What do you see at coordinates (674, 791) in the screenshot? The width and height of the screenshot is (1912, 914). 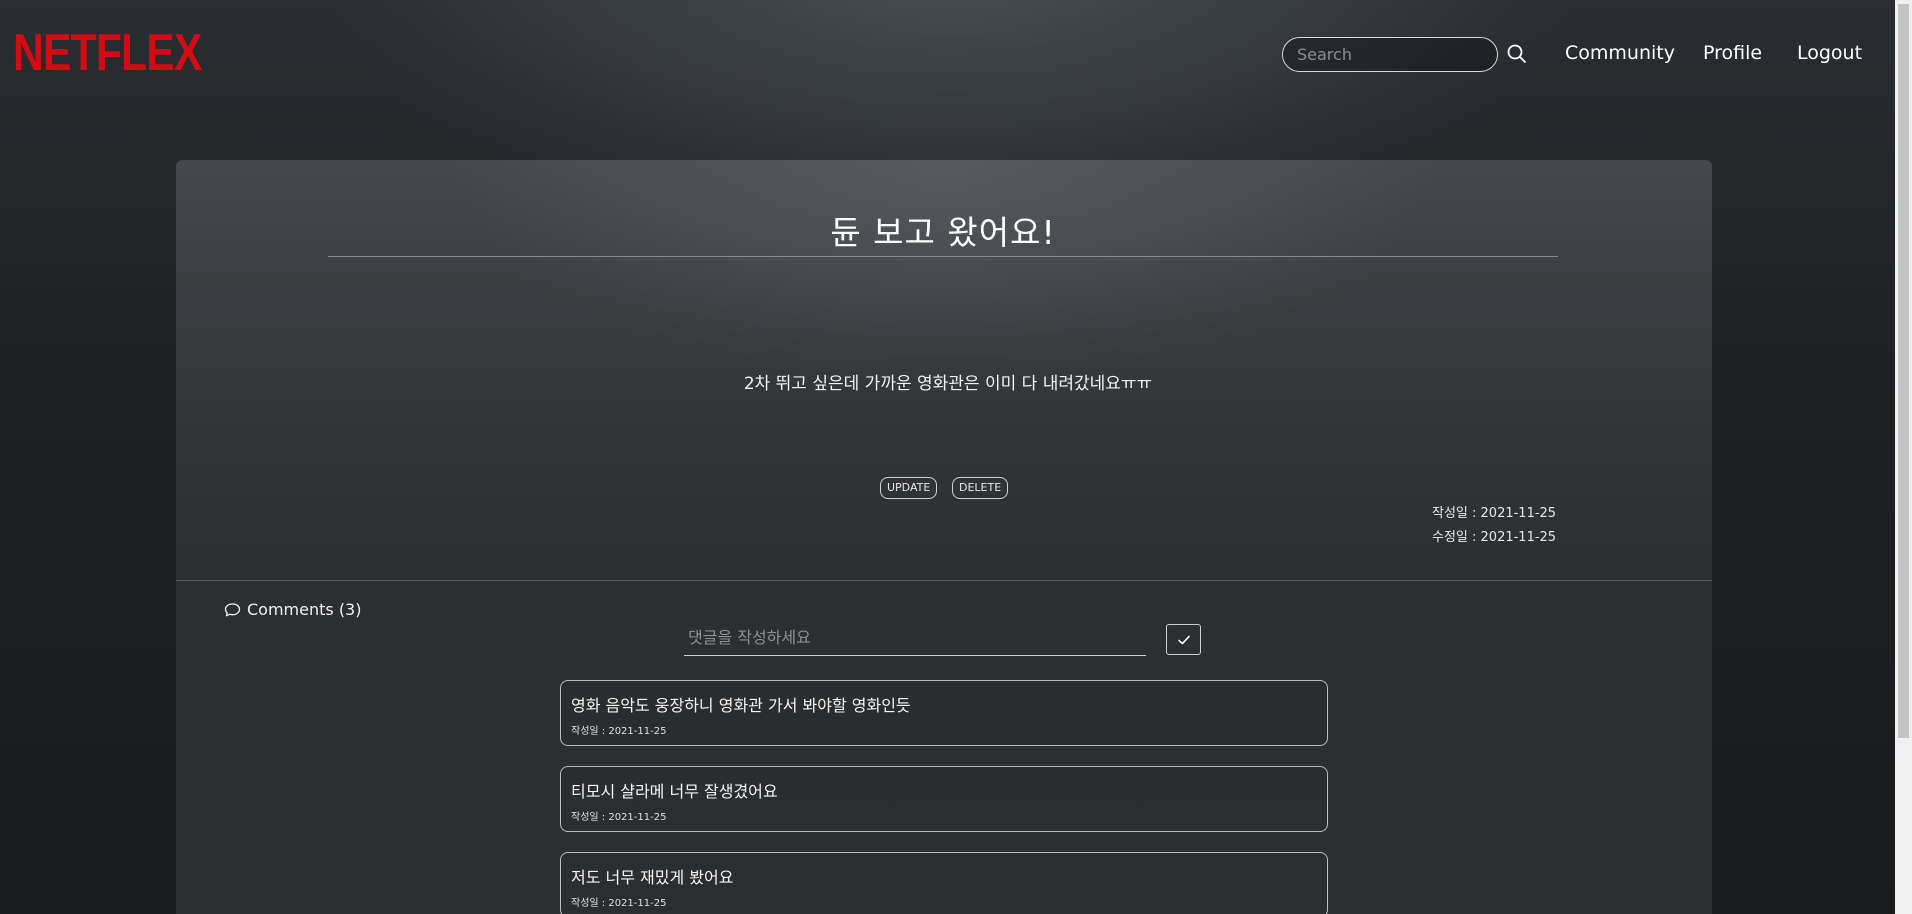 I see `comment-text: 티모시 샬라메 너무 잘생겼어요` at bounding box center [674, 791].